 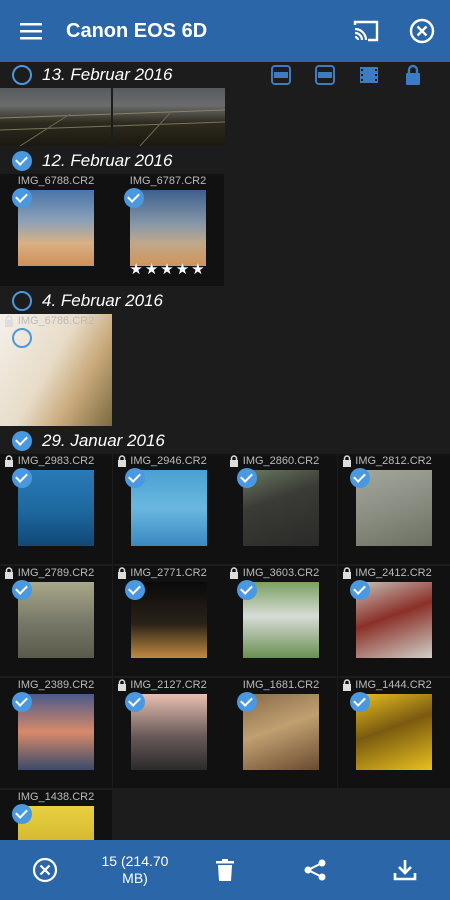 I want to click on photo-filename: IMG_3603.CR2, so click(x=281, y=573).